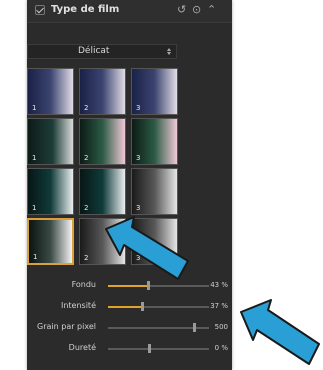 The height and width of the screenshot is (370, 323). Describe the element at coordinates (169, 51) in the screenshot. I see `dropdown-caret-icon` at that location.